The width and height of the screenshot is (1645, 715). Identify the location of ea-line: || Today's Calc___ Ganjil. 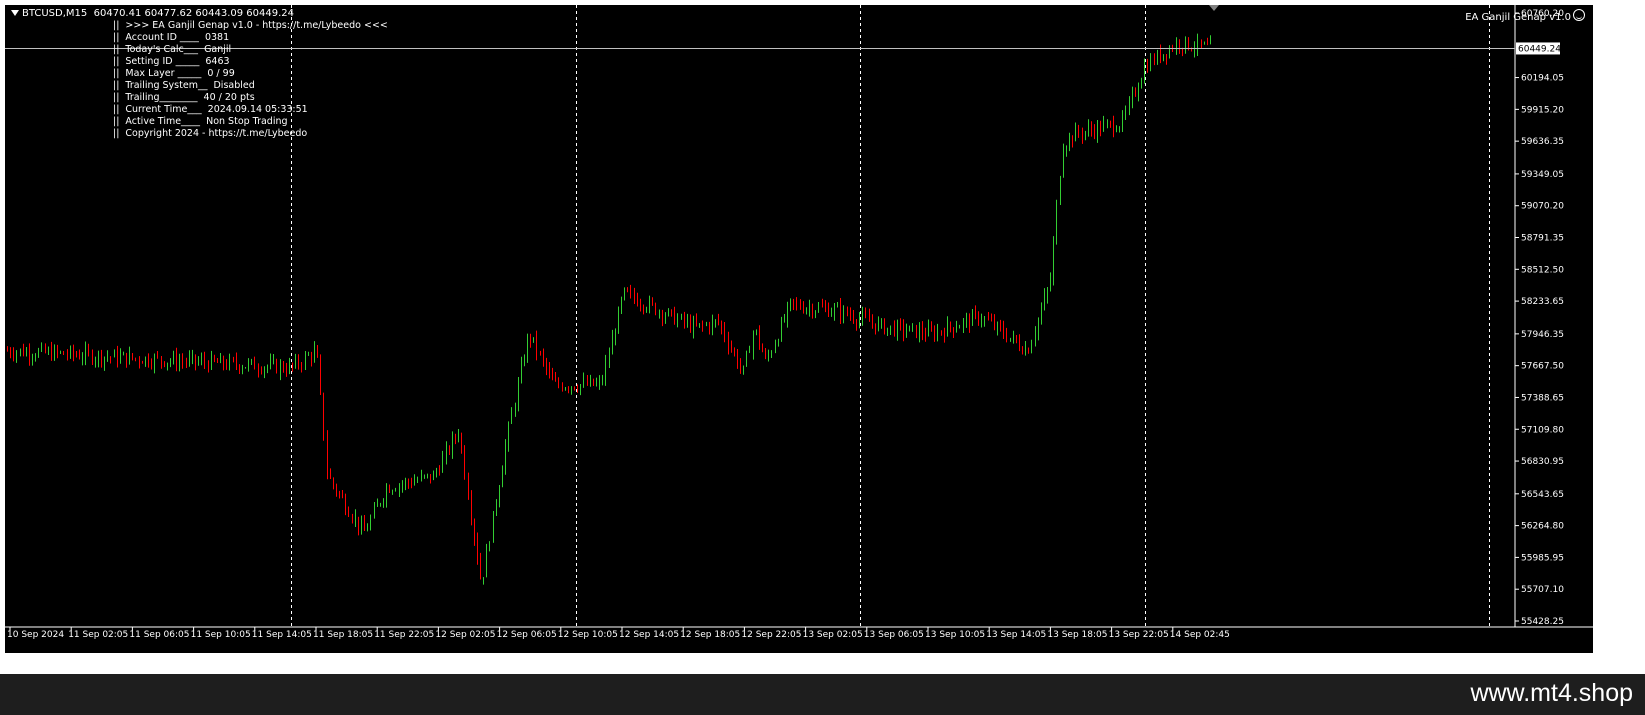
(172, 49).